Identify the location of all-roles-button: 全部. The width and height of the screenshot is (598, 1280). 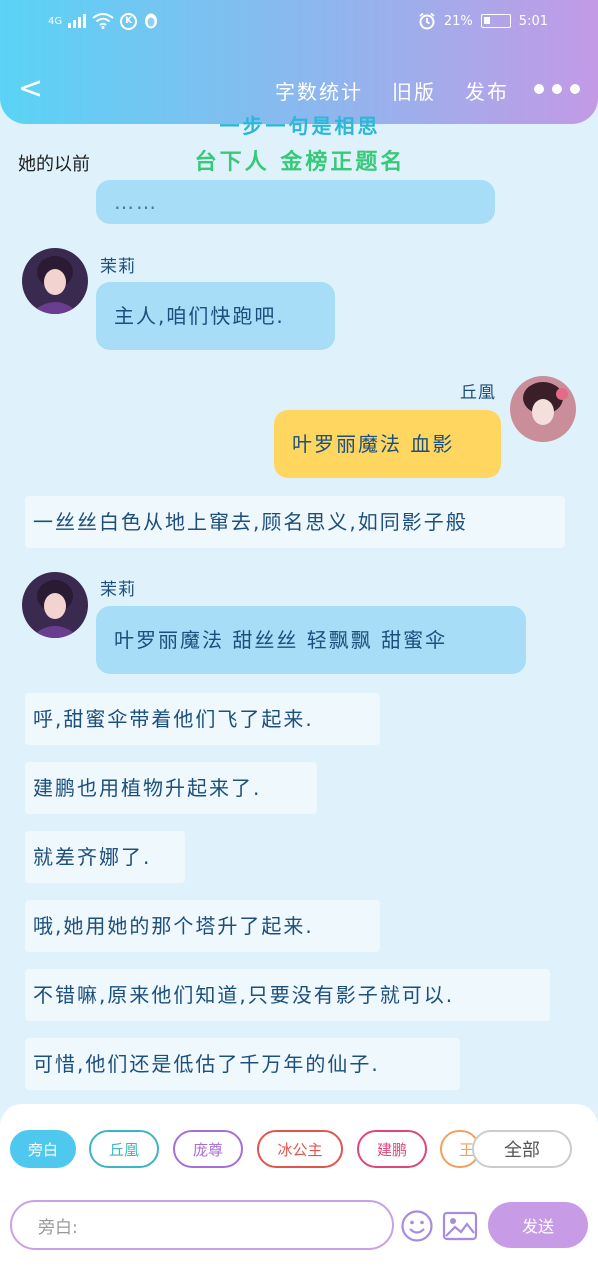
(522, 1149).